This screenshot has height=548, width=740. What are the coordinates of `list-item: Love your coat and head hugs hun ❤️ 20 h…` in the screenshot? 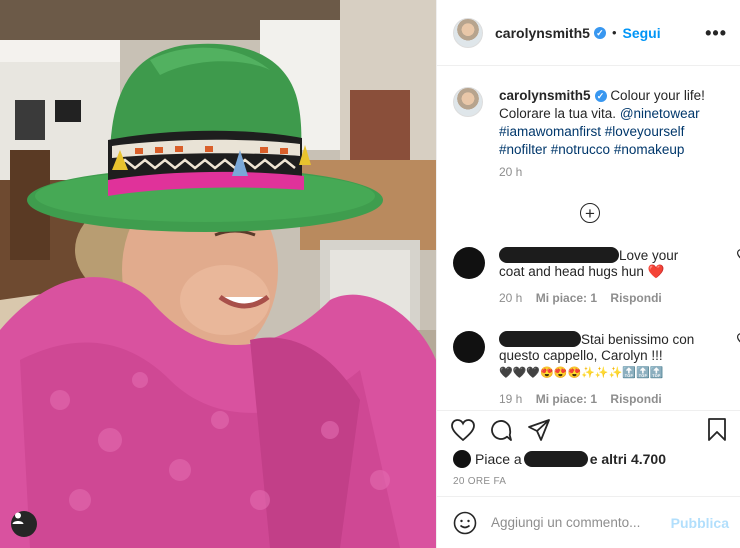 It's located at (596, 276).